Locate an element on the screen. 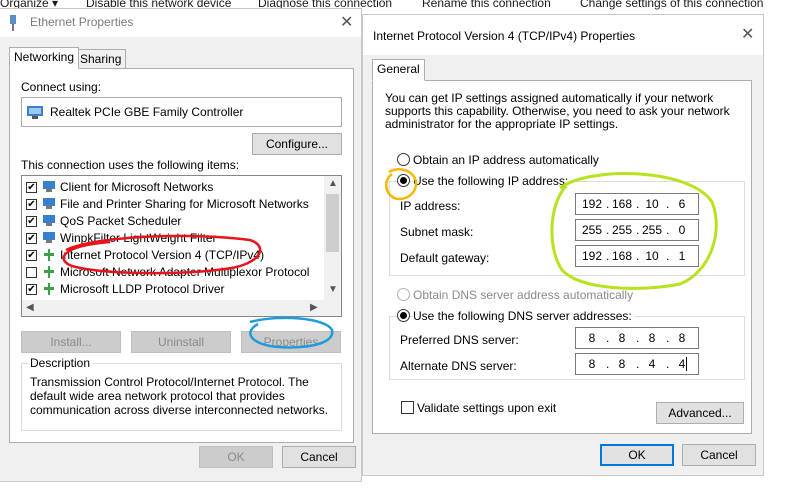 The width and height of the screenshot is (790, 492). yellow-highlight-circle is located at coordinates (401, 184).